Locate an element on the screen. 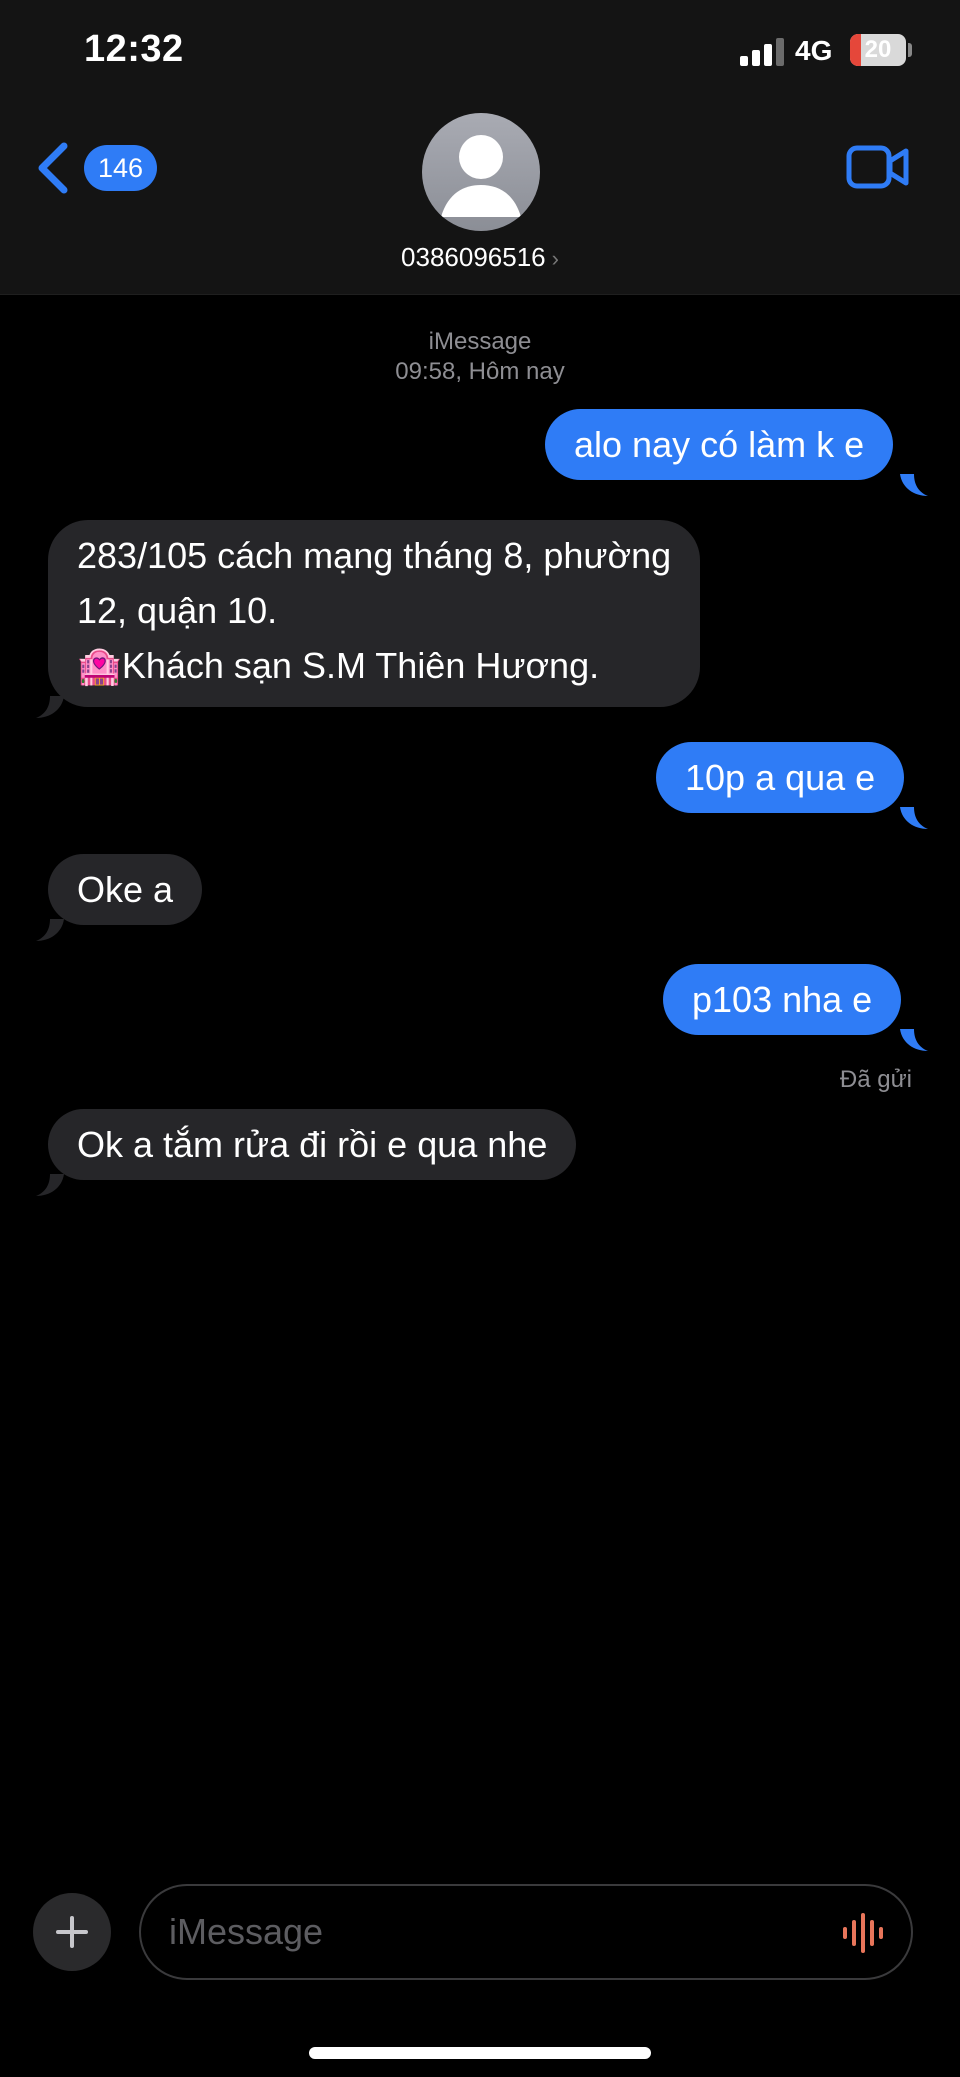 The height and width of the screenshot is (2077, 960). message-bubble-sent: alo nay có làm k e is located at coordinates (719, 444).